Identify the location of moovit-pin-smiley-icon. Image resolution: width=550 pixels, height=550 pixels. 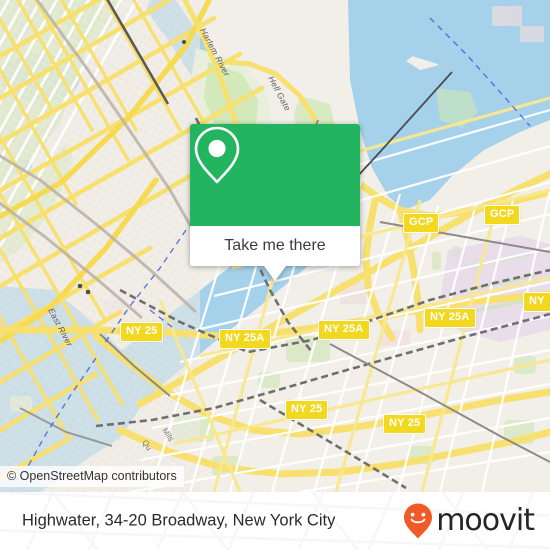
(418, 521).